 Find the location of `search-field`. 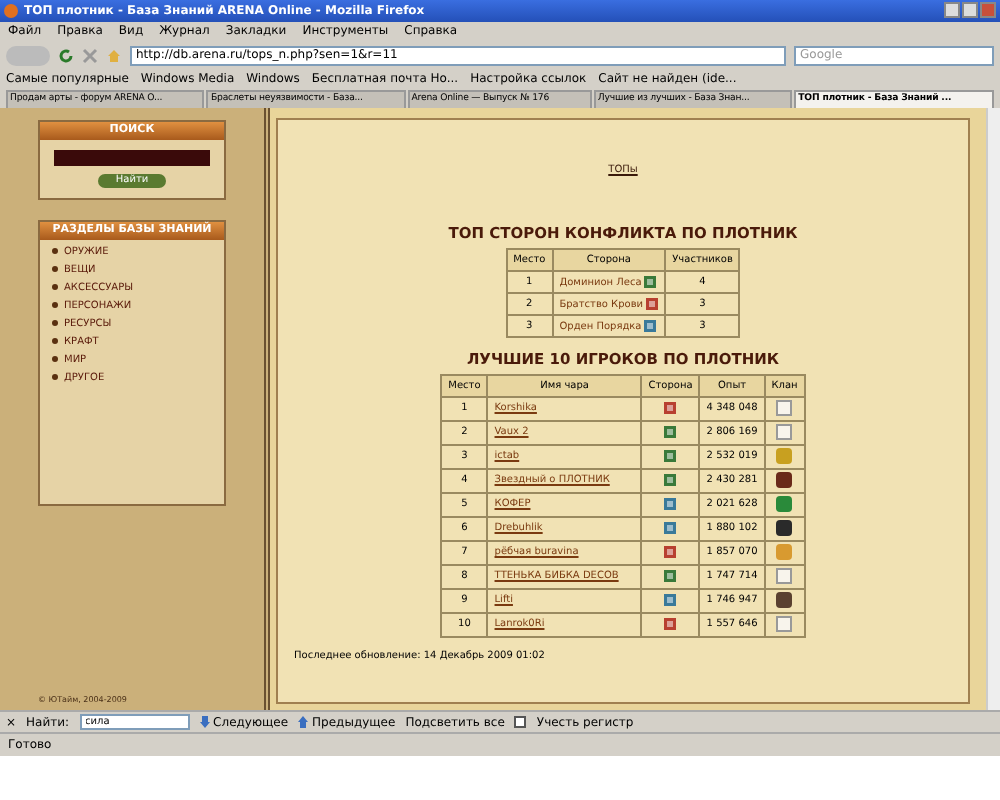

search-field is located at coordinates (132, 157).